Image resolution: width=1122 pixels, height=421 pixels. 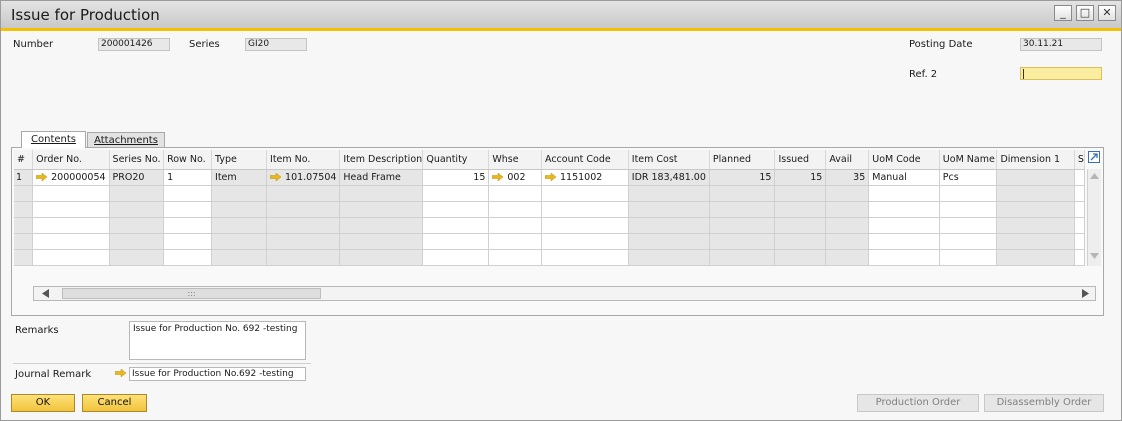 I want to click on cell-avail: 35, so click(x=847, y=177).